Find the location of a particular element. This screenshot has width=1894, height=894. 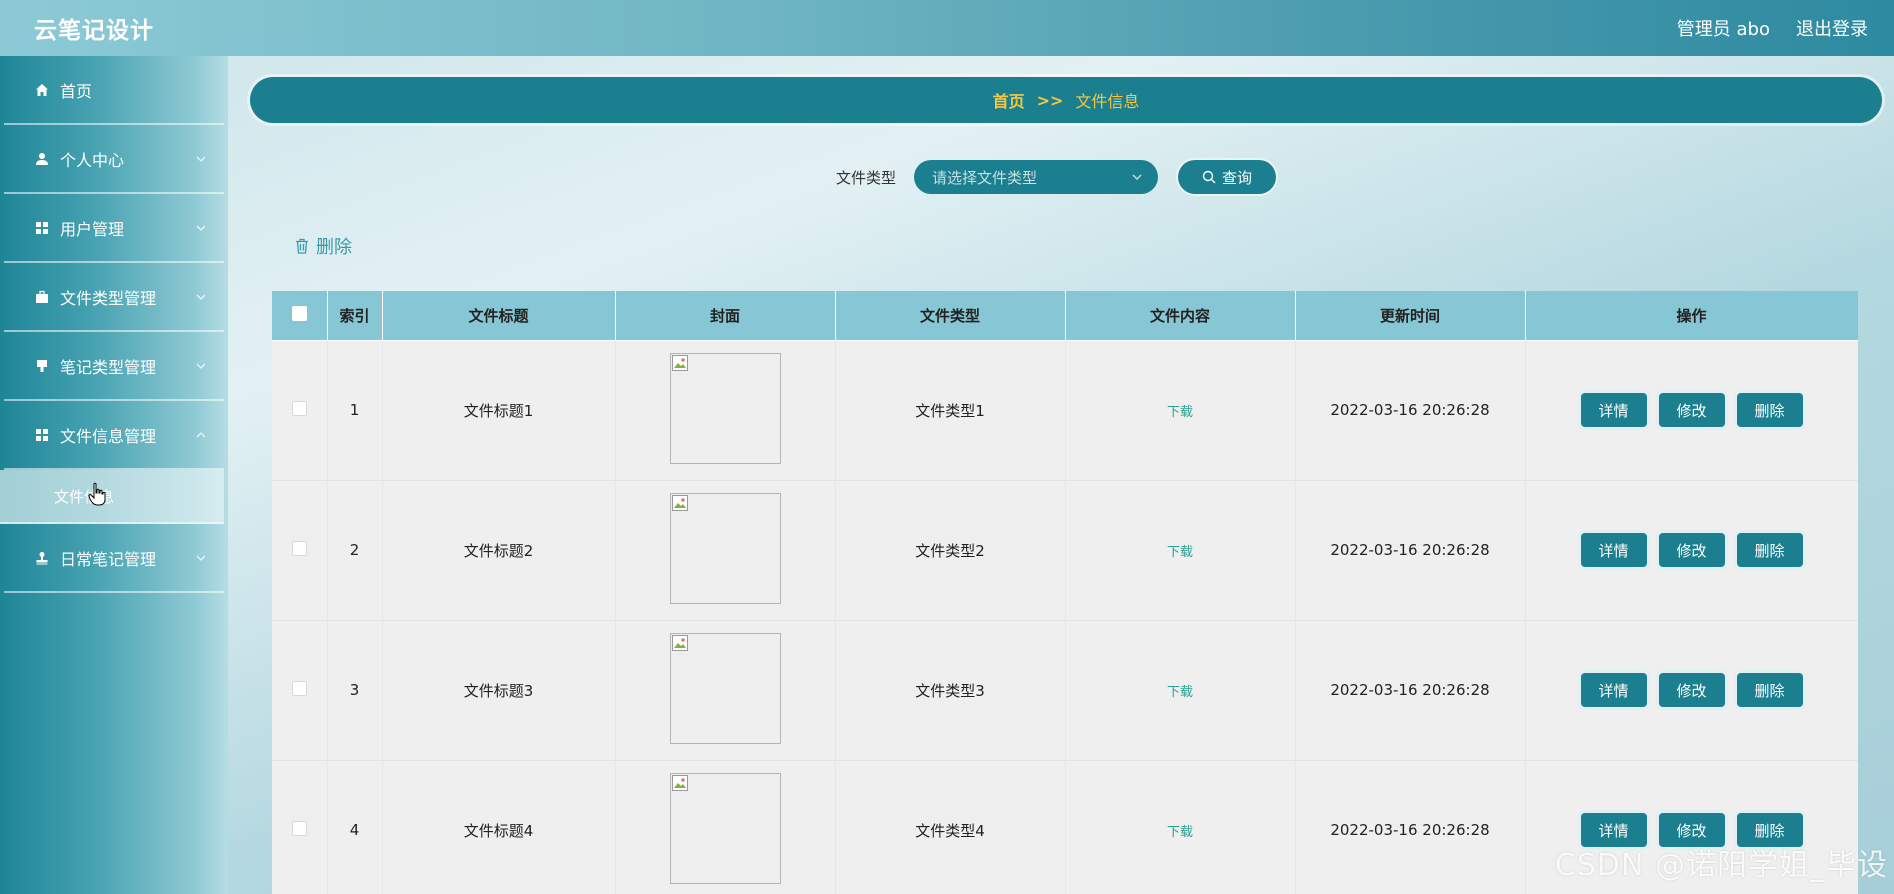

sidebar-item-label: 笔记类型管理 is located at coordinates (108, 367).